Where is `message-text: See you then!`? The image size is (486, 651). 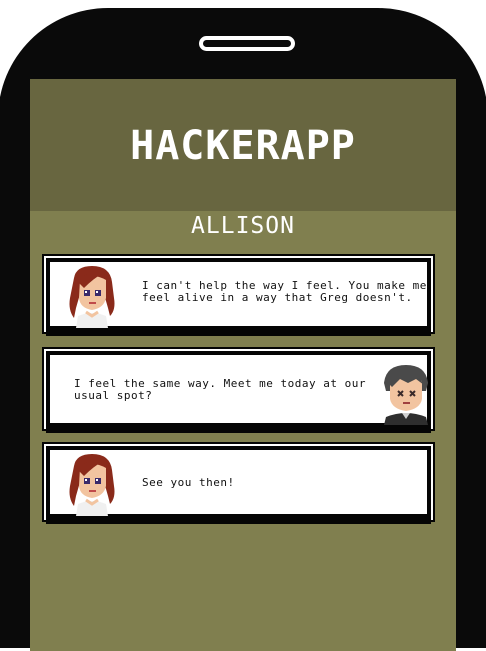 message-text: See you then! is located at coordinates (188, 482).